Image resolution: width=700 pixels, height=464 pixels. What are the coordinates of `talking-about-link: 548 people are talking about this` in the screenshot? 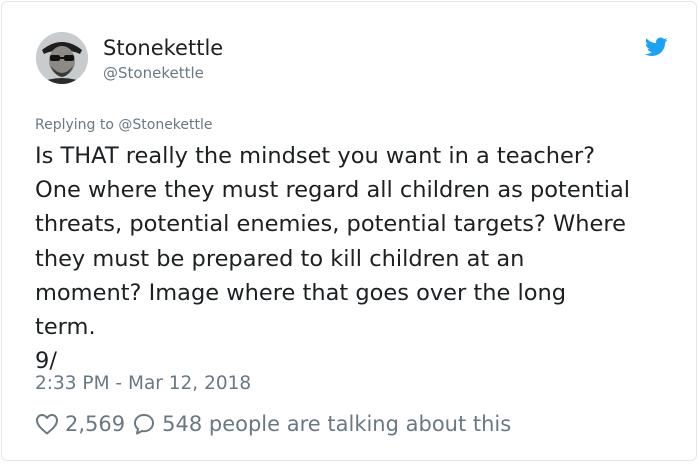 It's located at (336, 424).